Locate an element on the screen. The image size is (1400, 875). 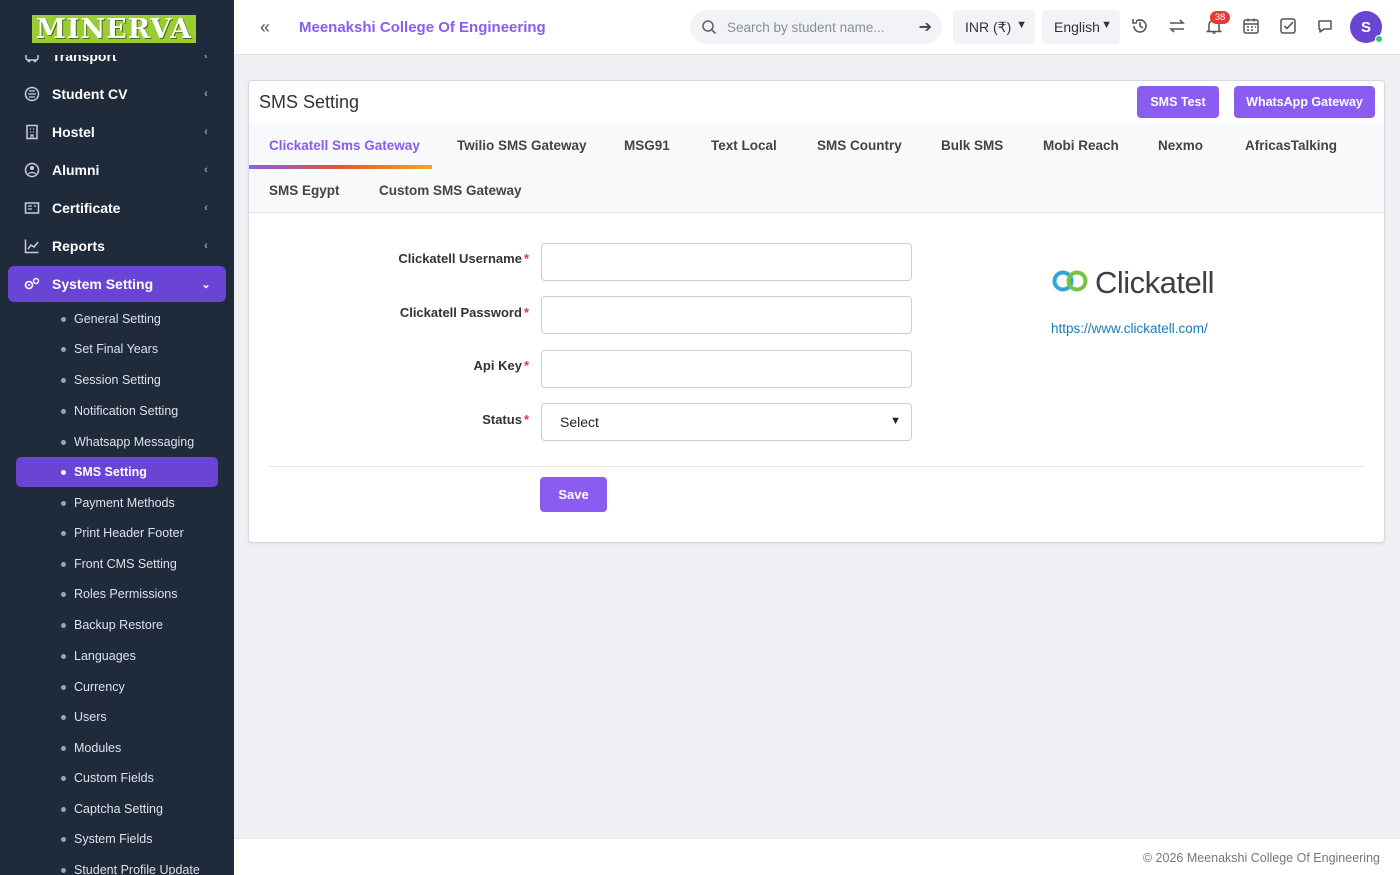
tab-msg91: MSG91 is located at coordinates (647, 145).